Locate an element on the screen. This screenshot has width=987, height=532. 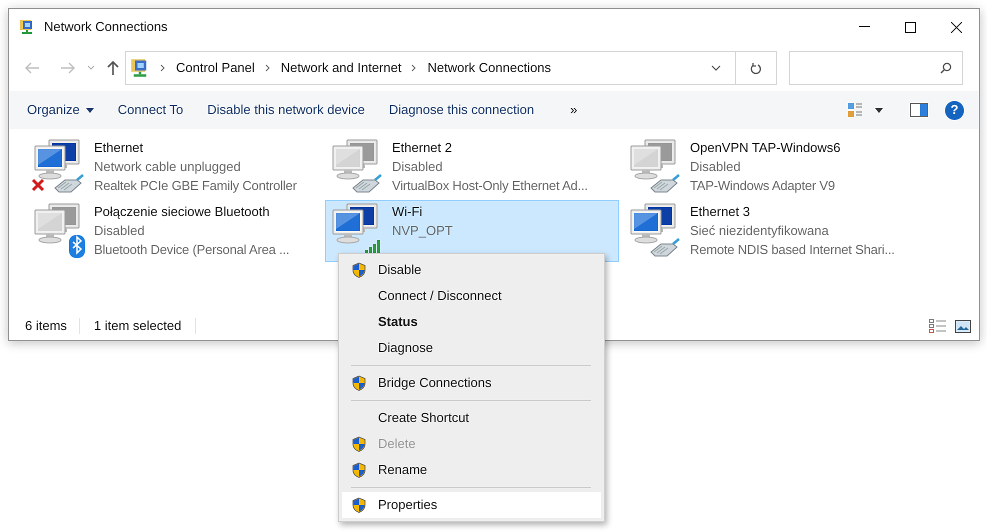
menu-item: Rename is located at coordinates (471, 470).